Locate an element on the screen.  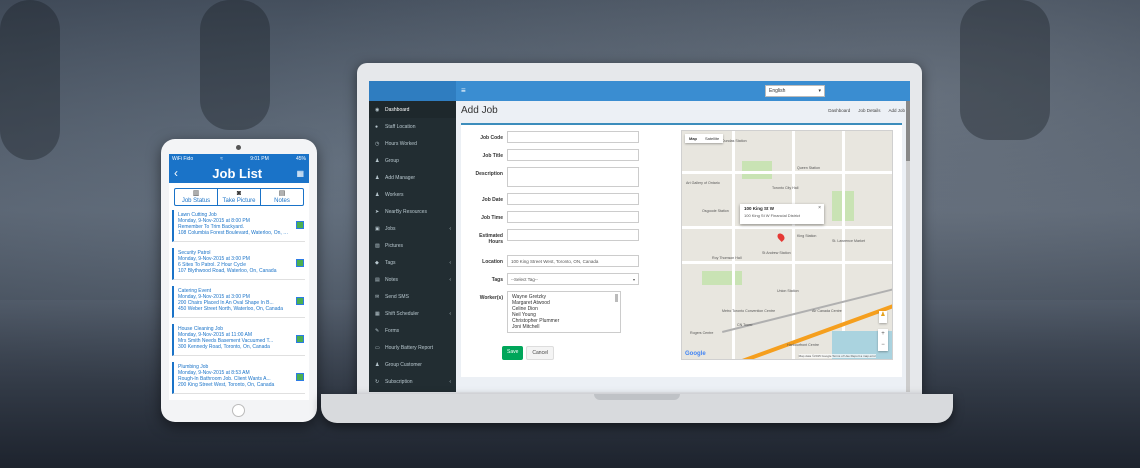
map-park is located at coordinates (722, 278).